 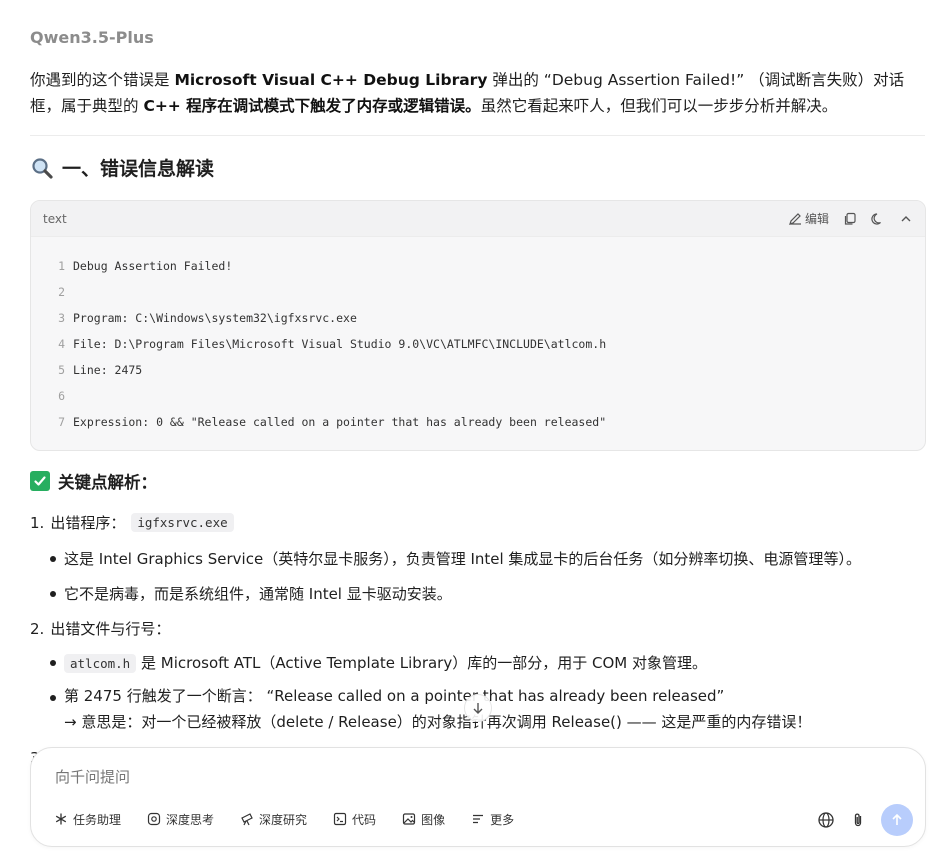 What do you see at coordinates (478, 797) in the screenshot?
I see `composer: 任务助理 深度思考 深度研究 代码 图像 更多` at bounding box center [478, 797].